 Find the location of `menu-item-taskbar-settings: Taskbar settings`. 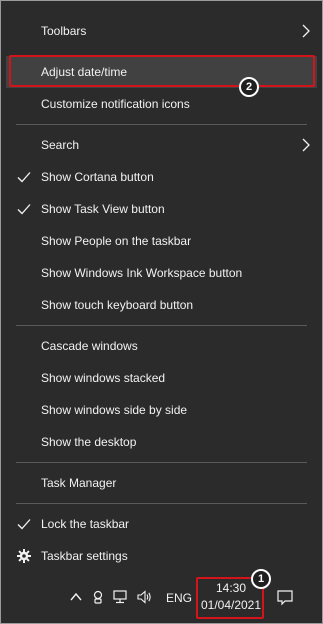

menu-item-taskbar-settings: Taskbar settings is located at coordinates (161, 556).